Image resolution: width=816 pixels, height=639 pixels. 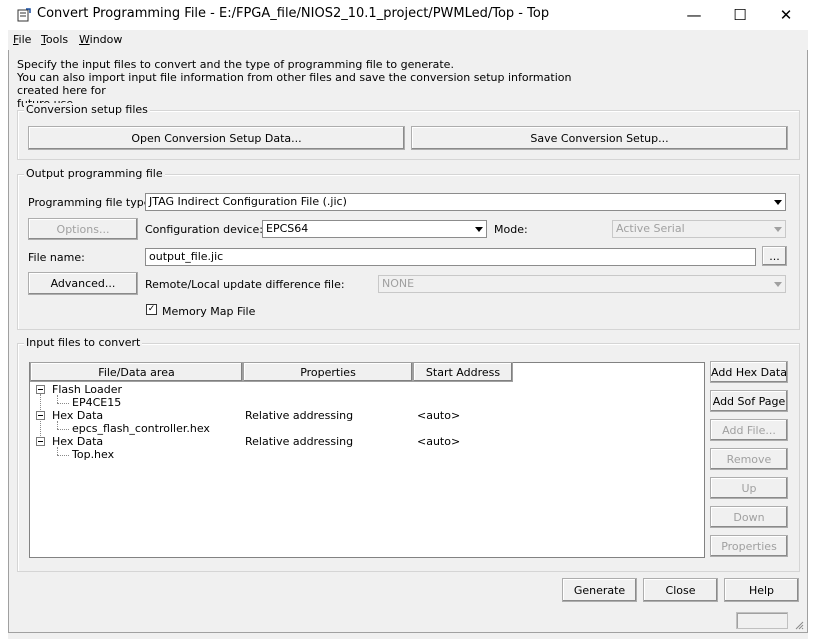 I want to click on quartus-app-icon, so click(x=24, y=15).